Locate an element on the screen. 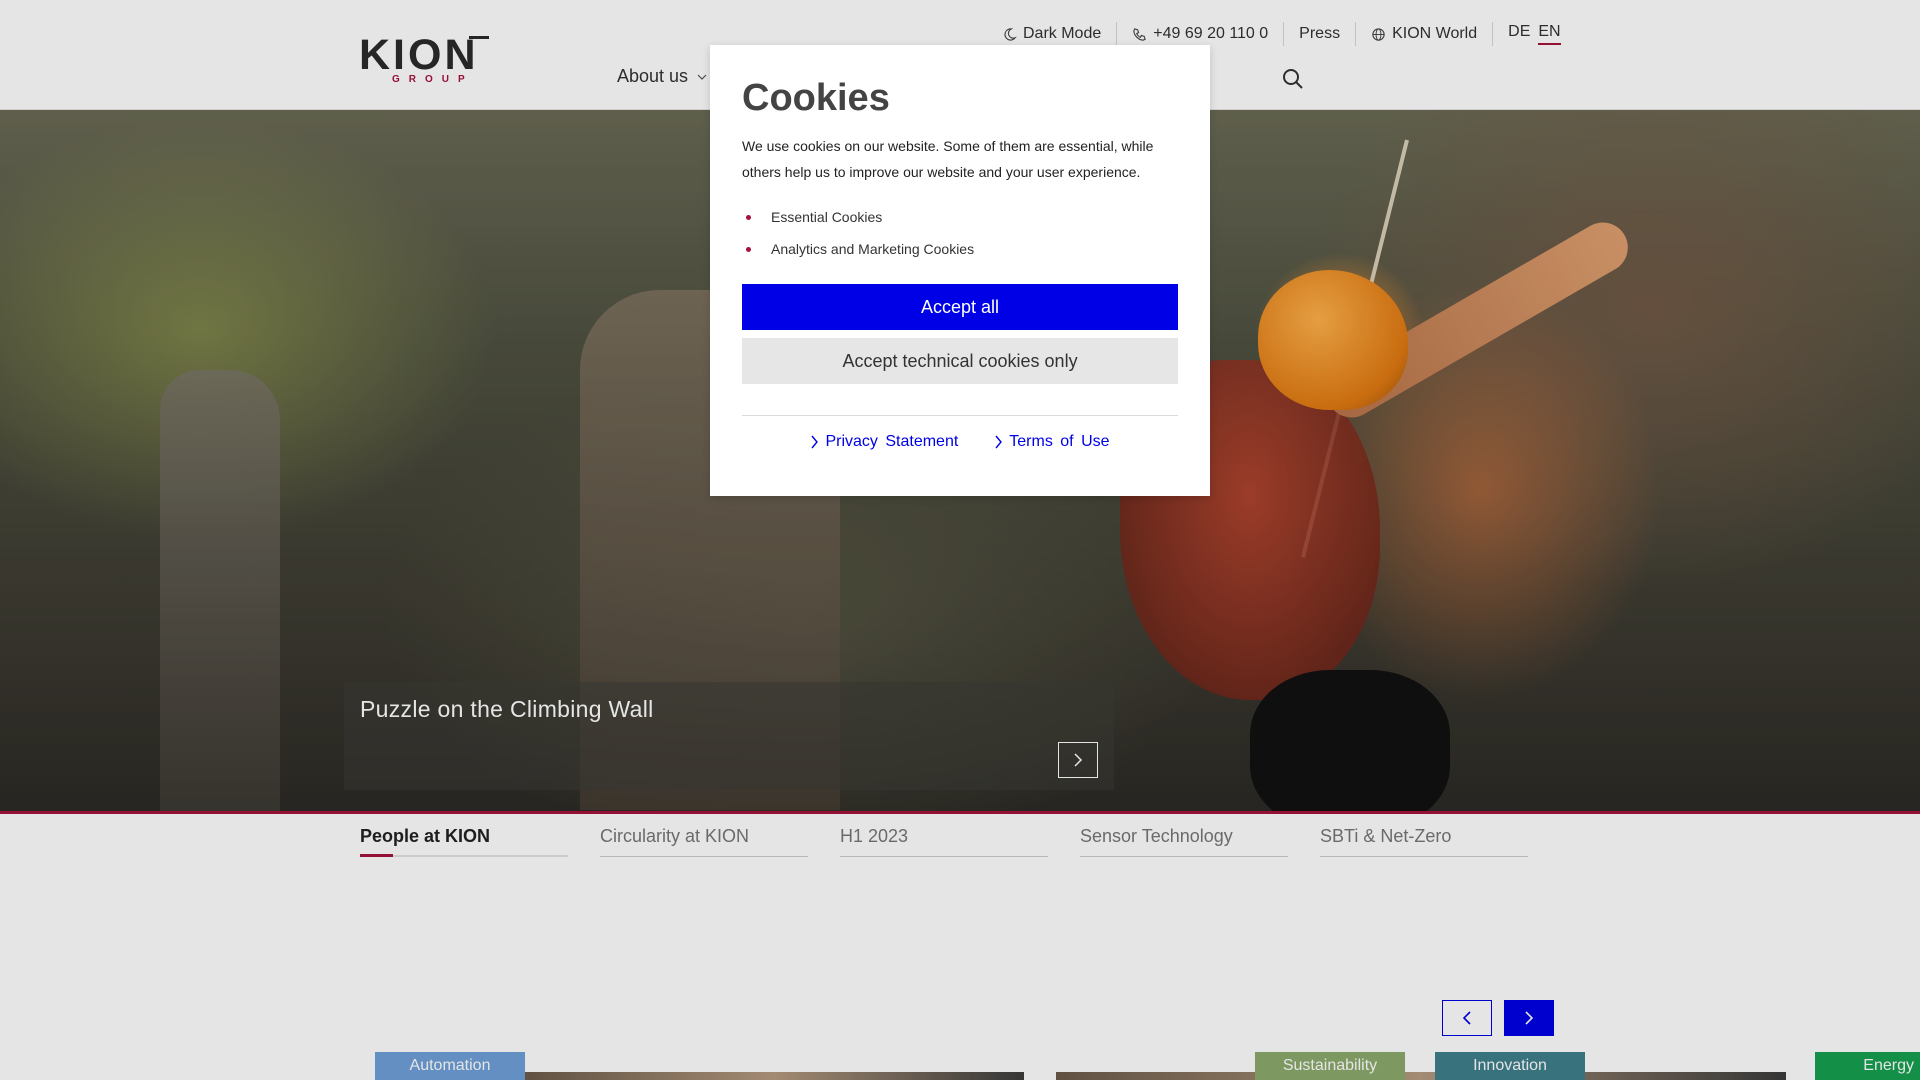  tabs-accent-line is located at coordinates (960, 812).